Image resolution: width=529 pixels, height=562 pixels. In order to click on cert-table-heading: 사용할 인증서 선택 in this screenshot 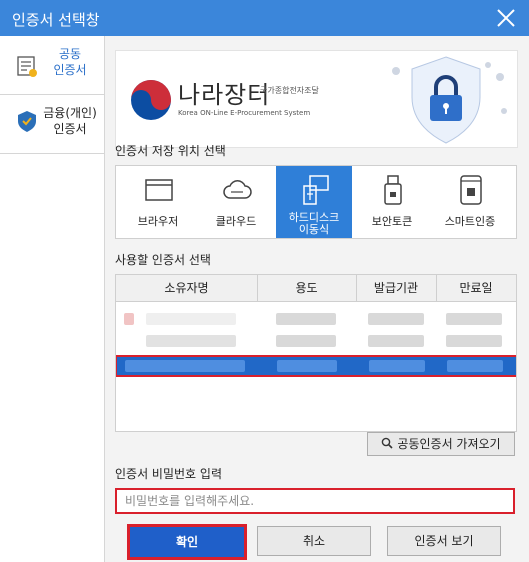, I will do `click(163, 260)`.